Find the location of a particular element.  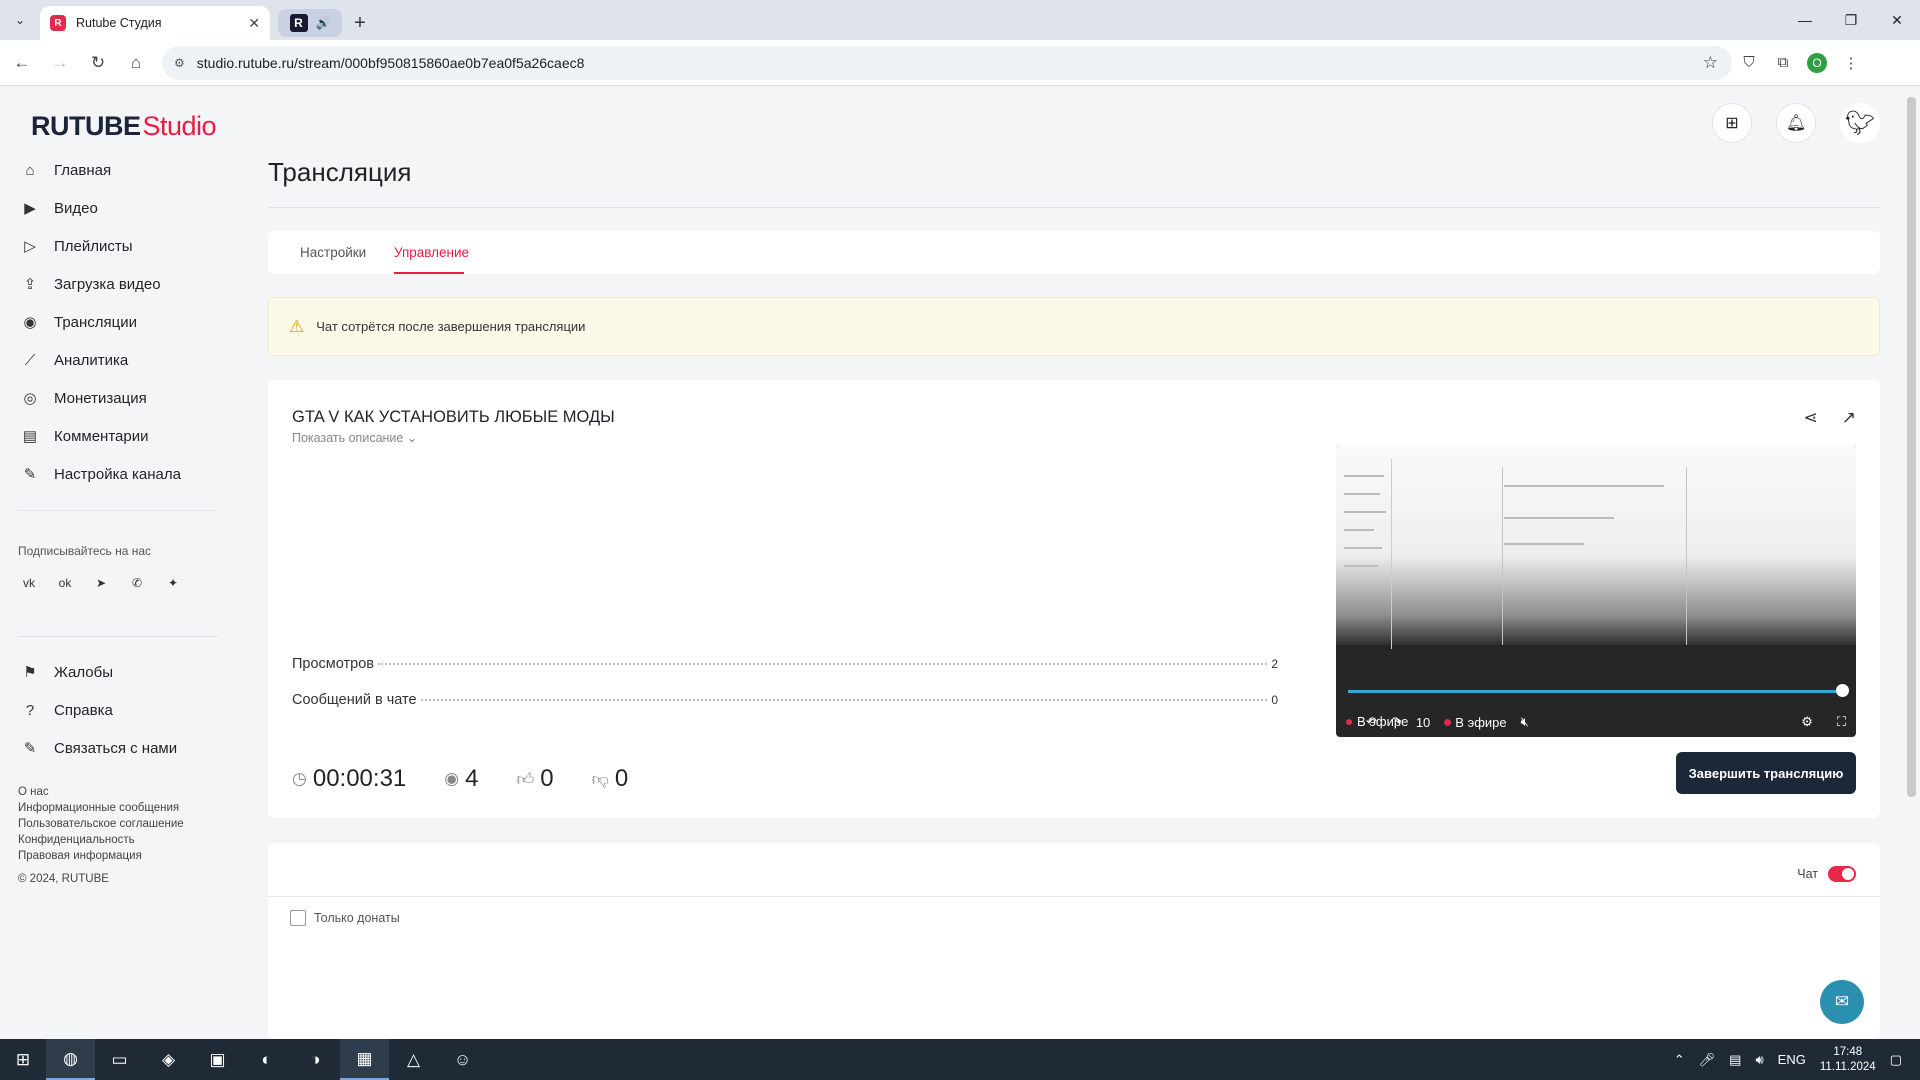

page-title: Трансляция is located at coordinates (340, 172).